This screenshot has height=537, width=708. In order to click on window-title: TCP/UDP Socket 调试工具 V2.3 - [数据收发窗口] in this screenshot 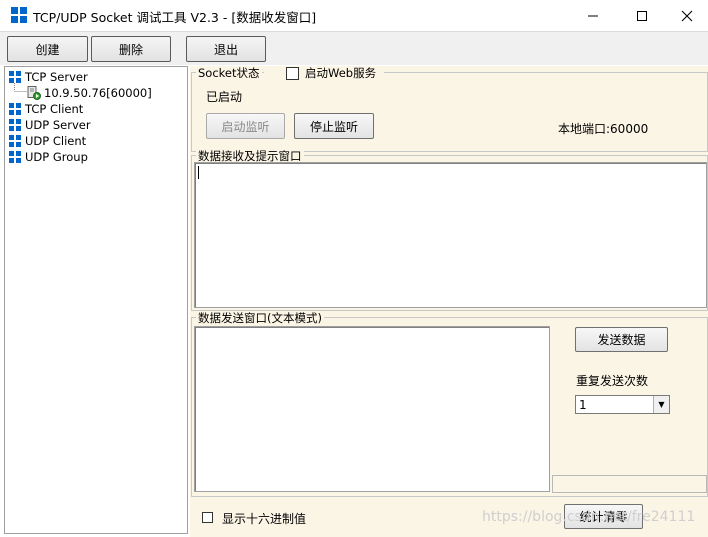, I will do `click(175, 17)`.